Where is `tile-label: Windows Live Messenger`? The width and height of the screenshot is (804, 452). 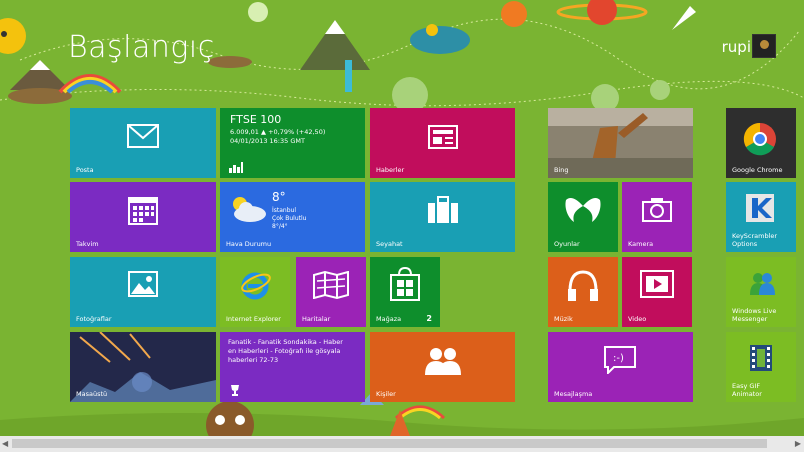
tile-label: Windows Live Messenger is located at coordinates (754, 315).